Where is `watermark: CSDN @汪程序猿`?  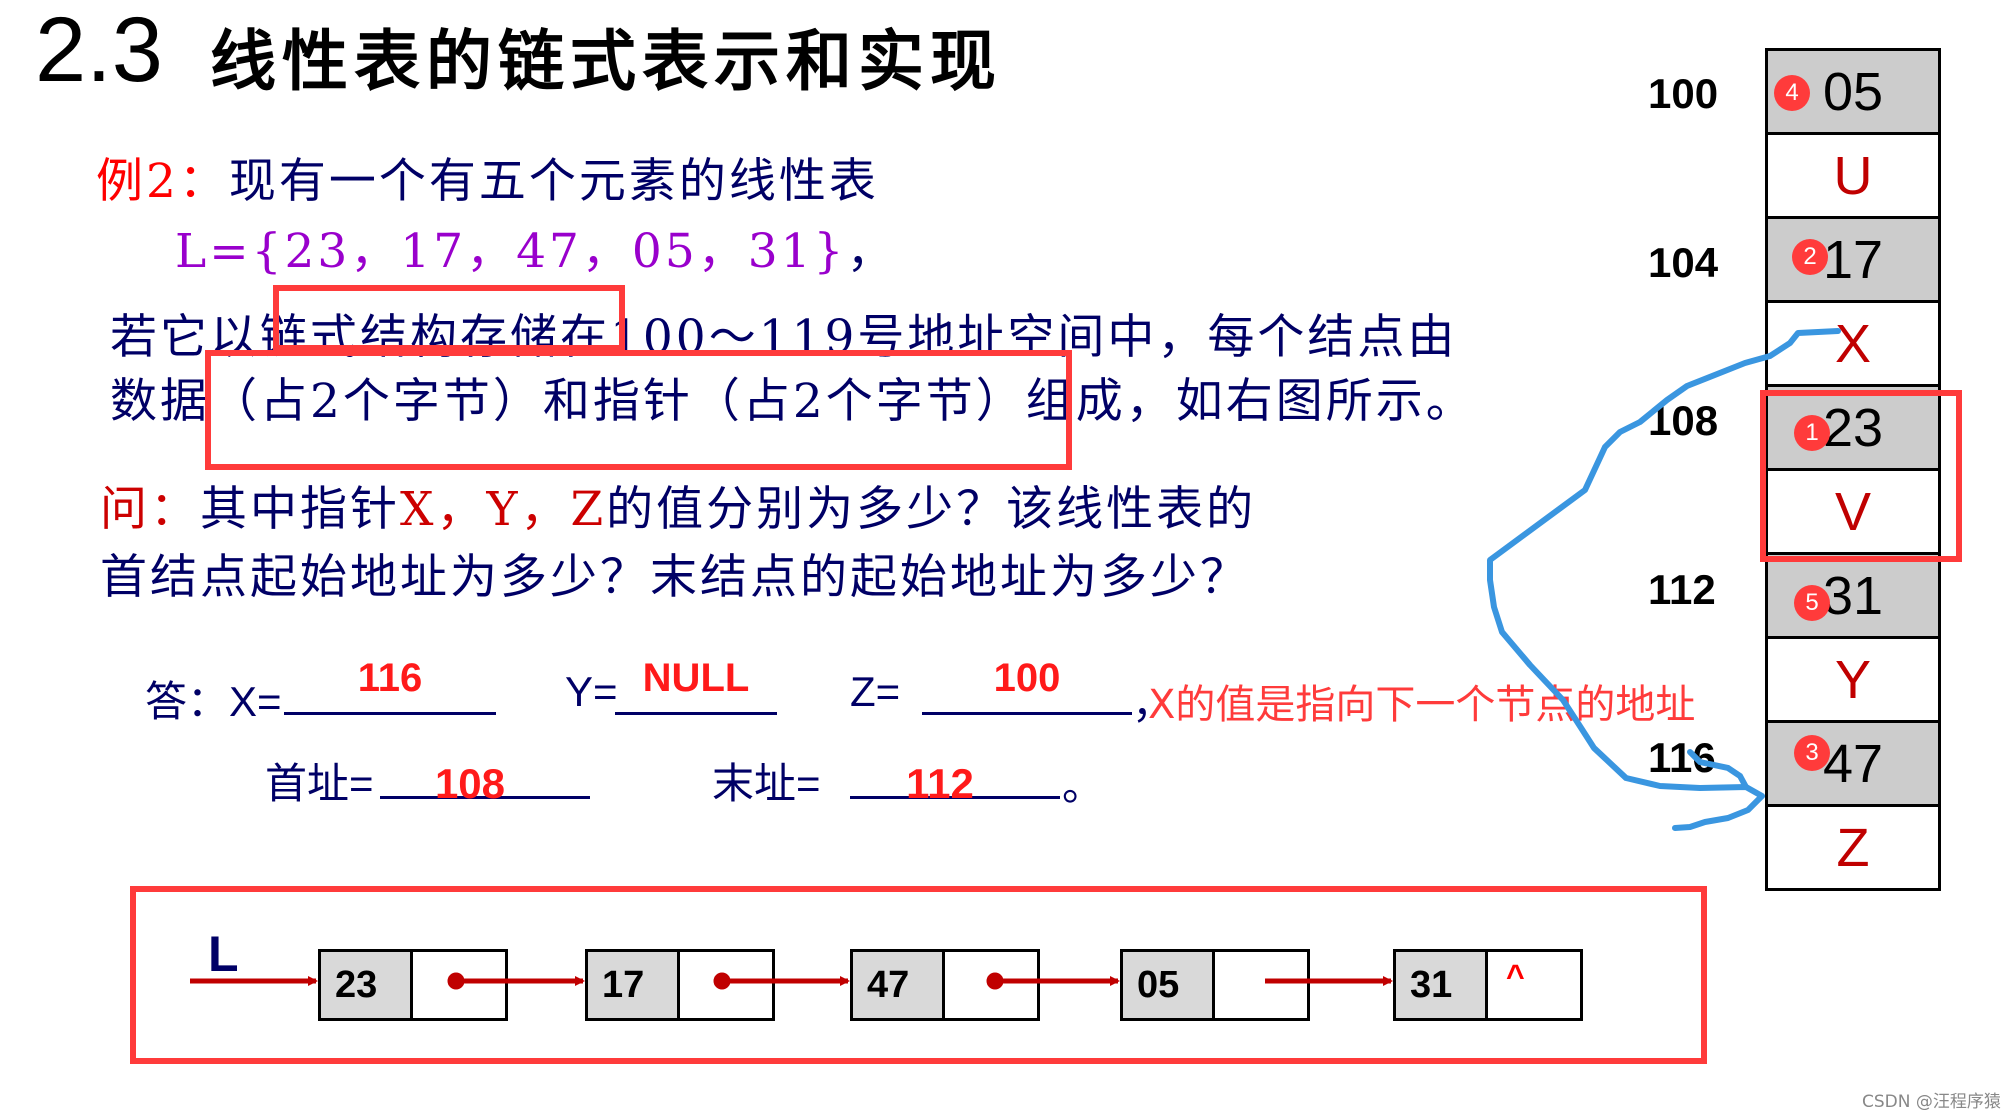 watermark: CSDN @汪程序猿 is located at coordinates (1931, 1102).